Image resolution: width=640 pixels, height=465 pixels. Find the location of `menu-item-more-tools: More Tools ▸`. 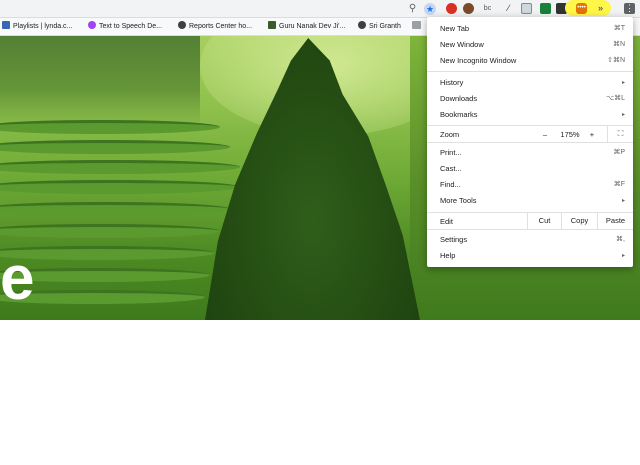

menu-item-more-tools: More Tools ▸ is located at coordinates (530, 201).